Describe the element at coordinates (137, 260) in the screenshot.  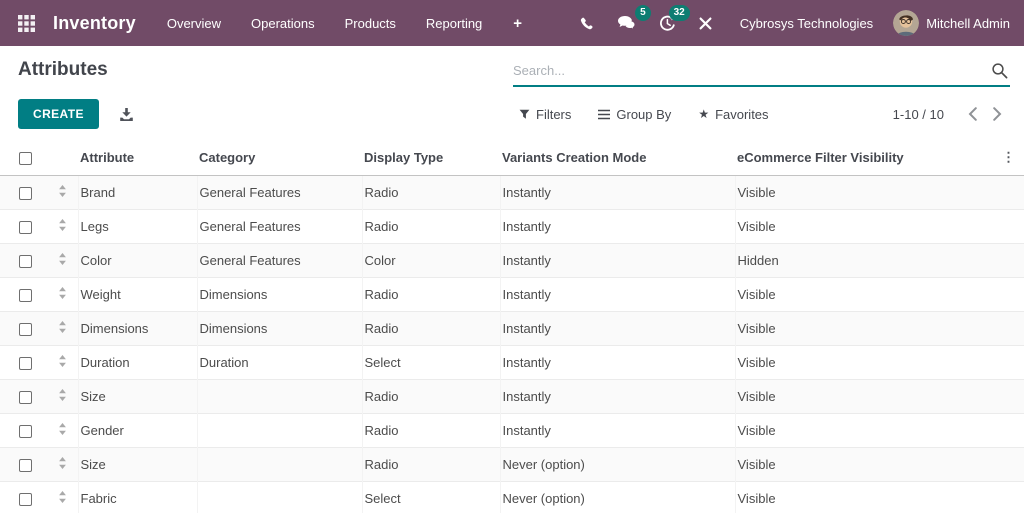
I see `cell-attribute: Color` at that location.